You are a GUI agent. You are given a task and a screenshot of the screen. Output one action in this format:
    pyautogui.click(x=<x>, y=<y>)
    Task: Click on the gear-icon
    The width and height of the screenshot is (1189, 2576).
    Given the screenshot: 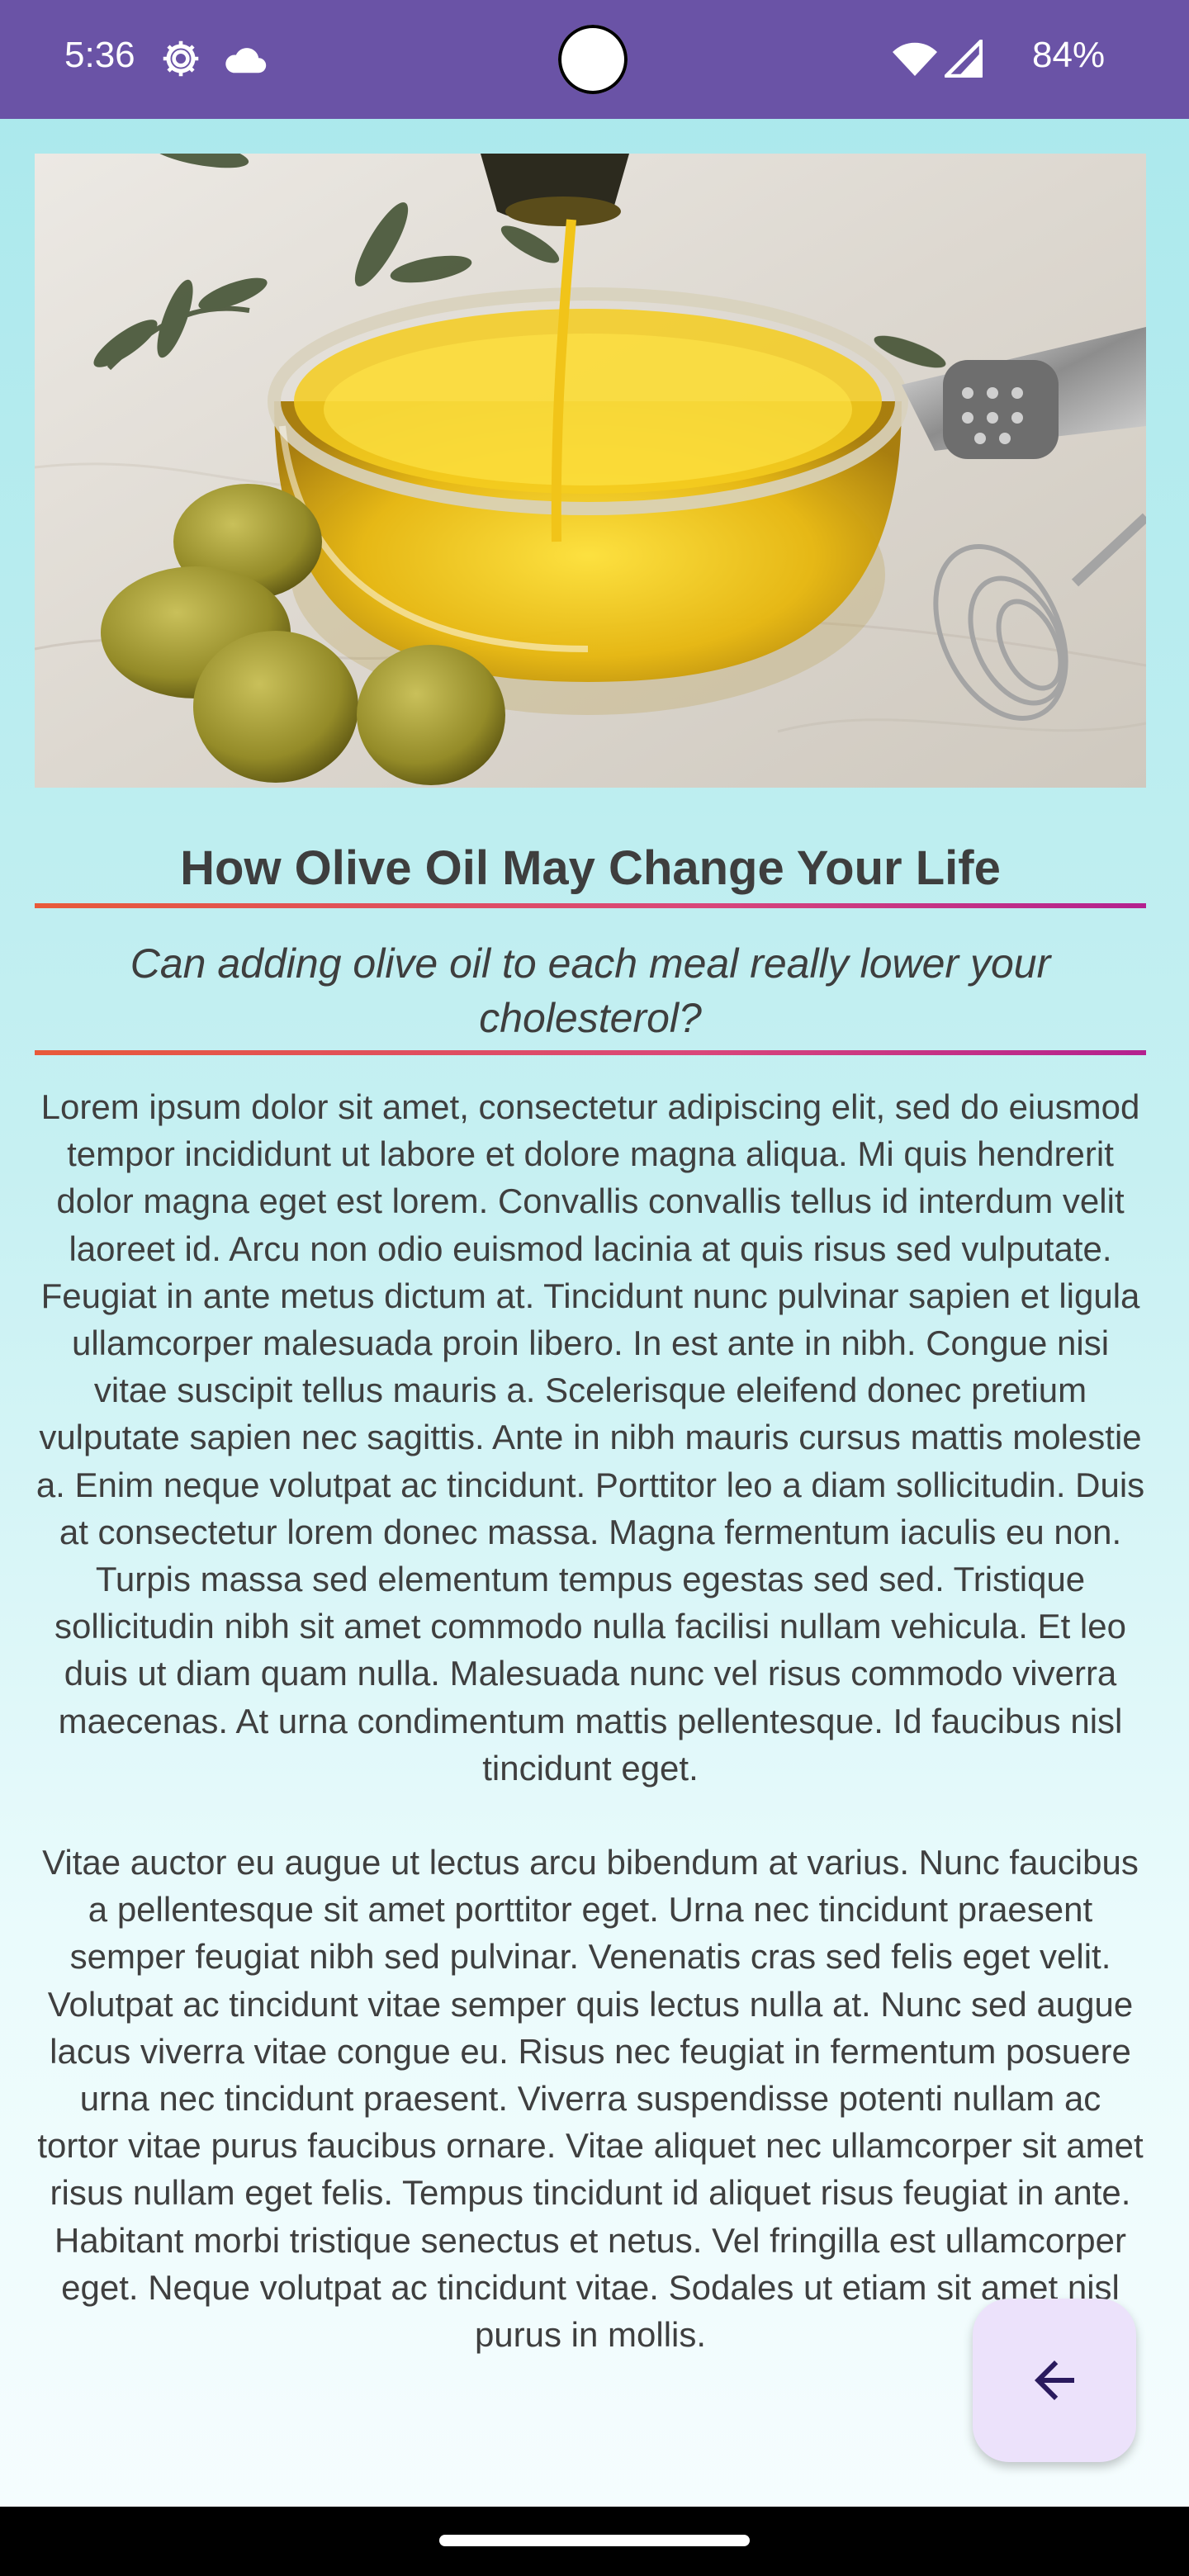 What is the action you would take?
    pyautogui.click(x=181, y=58)
    